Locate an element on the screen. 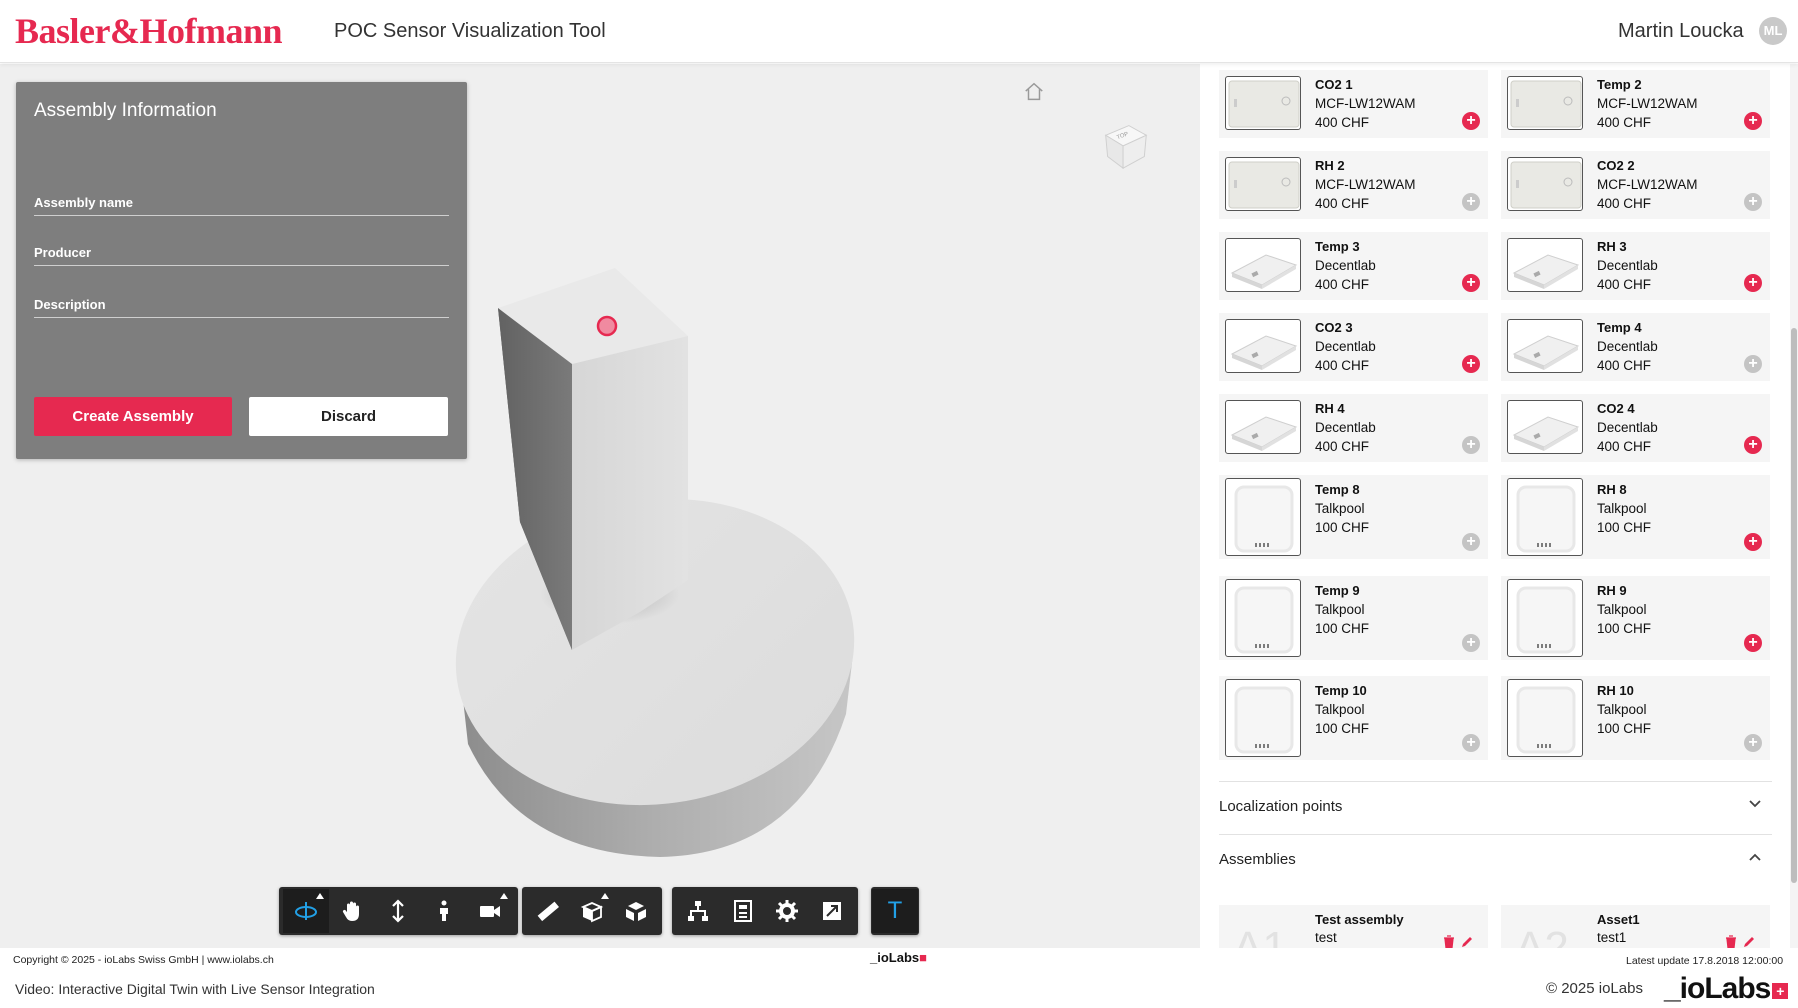 The width and height of the screenshot is (1798, 1008). description-field: Description is located at coordinates (241, 303).